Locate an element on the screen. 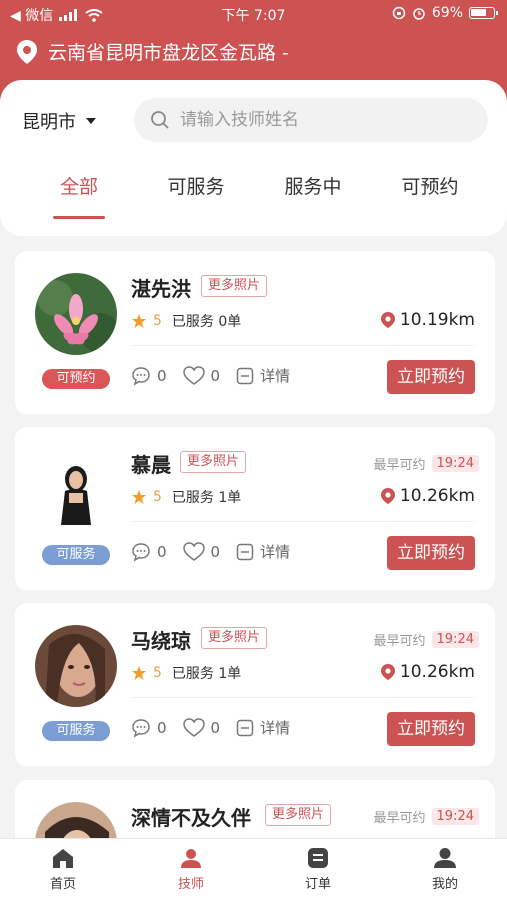  distance: 10.19km is located at coordinates (427, 320).